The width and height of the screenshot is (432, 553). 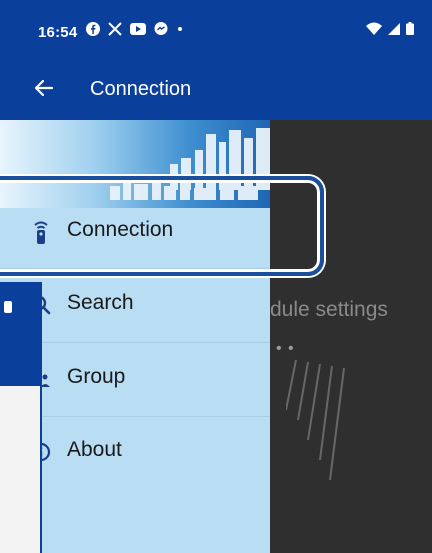 What do you see at coordinates (58, 32) in the screenshot?
I see `status-time: 16:54` at bounding box center [58, 32].